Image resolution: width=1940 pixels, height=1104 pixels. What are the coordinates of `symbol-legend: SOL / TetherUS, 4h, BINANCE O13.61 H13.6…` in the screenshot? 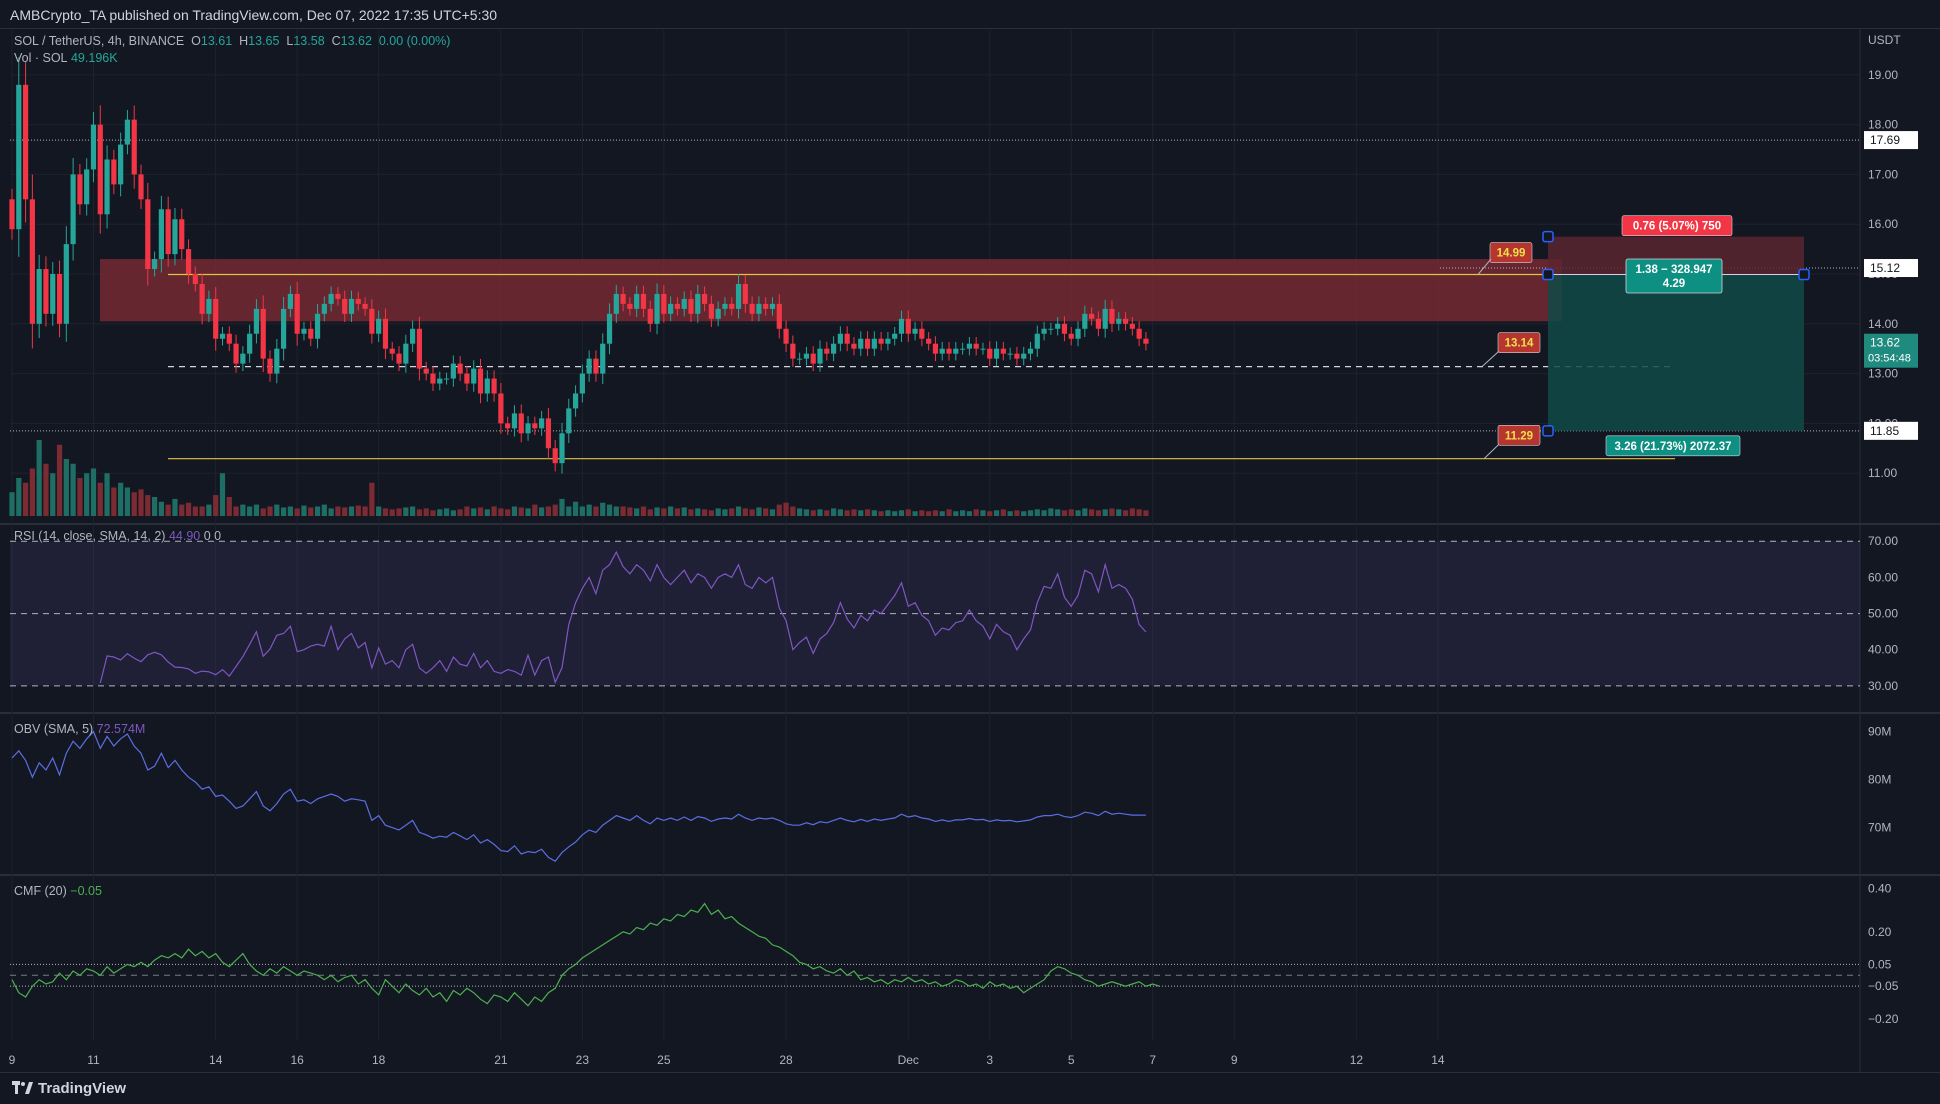 It's located at (232, 41).